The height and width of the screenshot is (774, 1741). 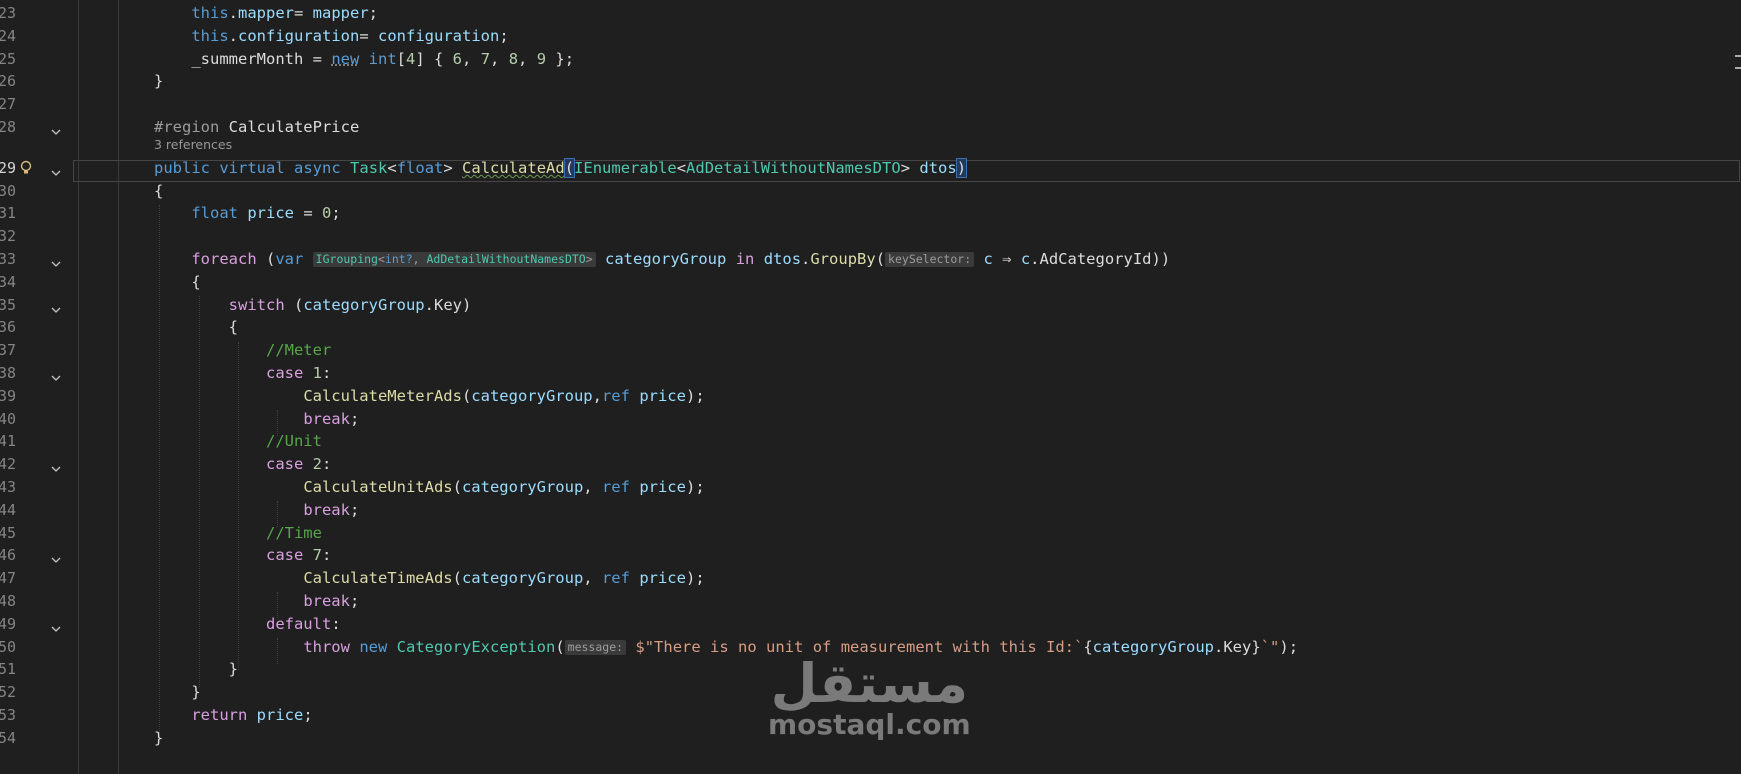 What do you see at coordinates (930, 259) in the screenshot?
I see `inlay-parameter-hint: keySelector:` at bounding box center [930, 259].